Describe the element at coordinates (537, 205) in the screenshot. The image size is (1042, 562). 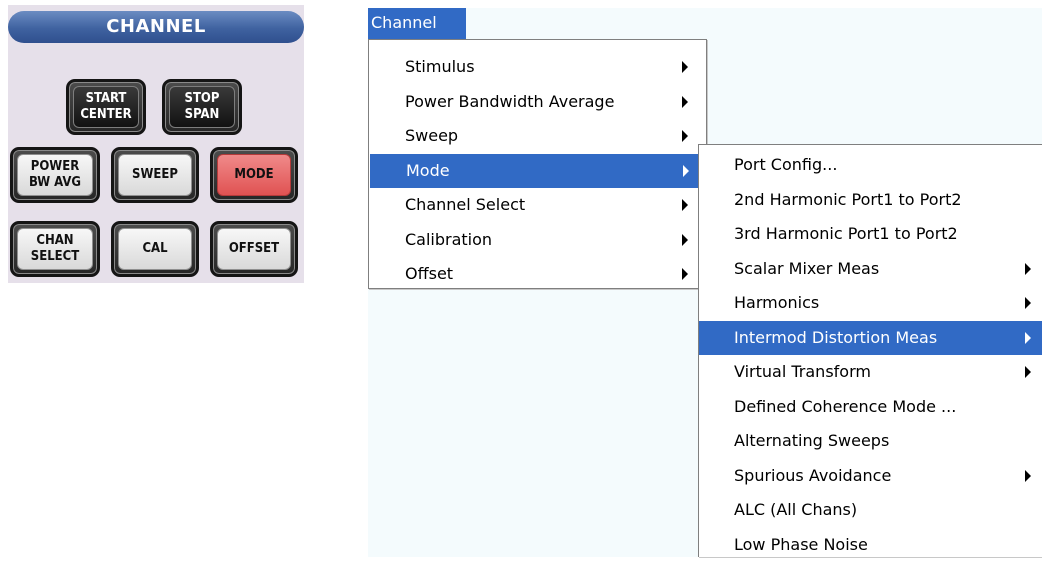
I see `menu-item-channel-select: Channel Select` at that location.